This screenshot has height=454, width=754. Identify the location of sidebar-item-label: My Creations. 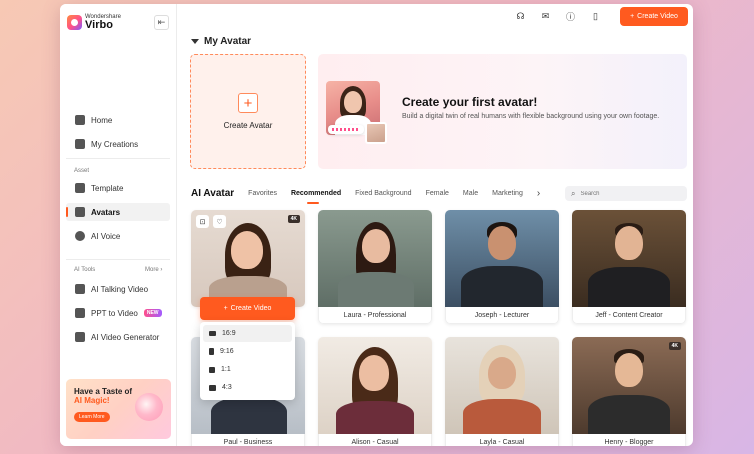
(115, 144).